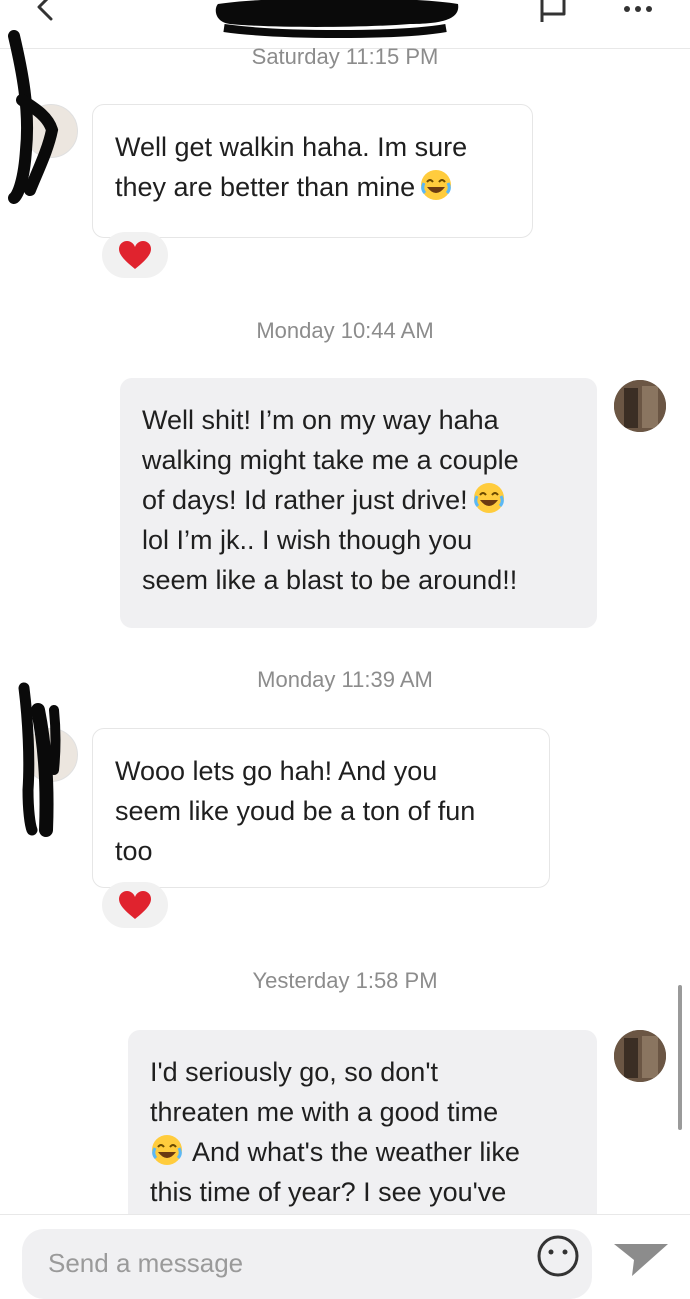 The image size is (690, 1299). Describe the element at coordinates (291, 147) in the screenshot. I see `message-text: Well get walkin haha. Im sure` at that location.